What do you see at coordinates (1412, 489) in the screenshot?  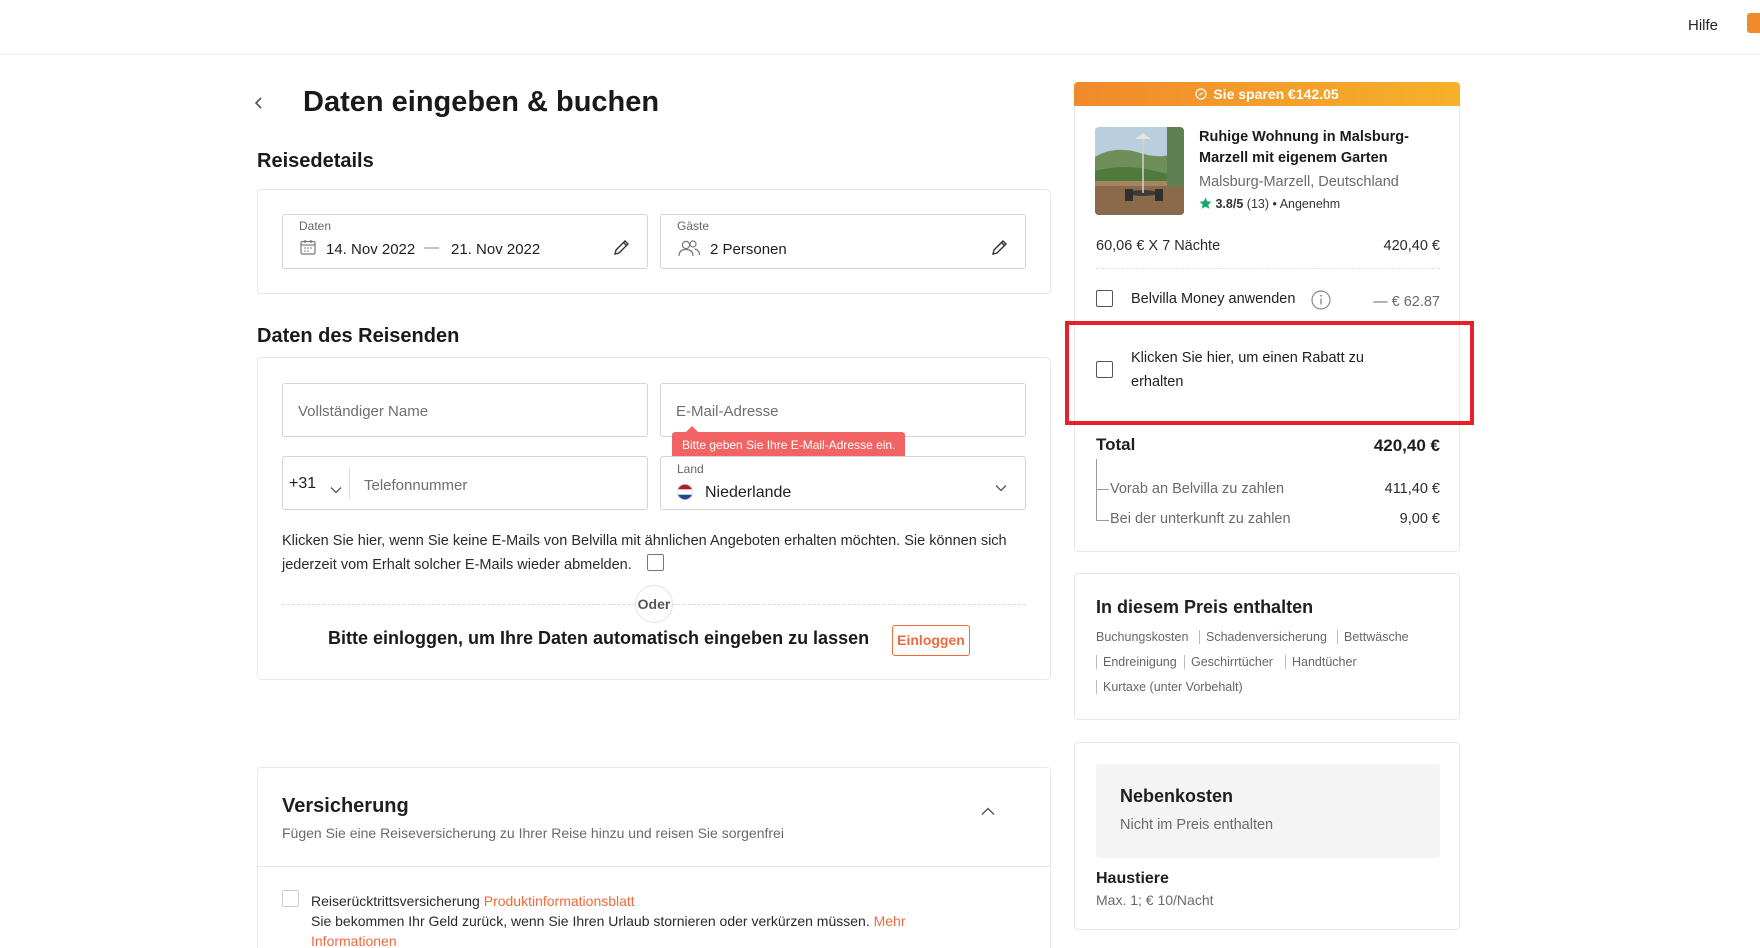 I see `prepay-value: 411,40 €` at bounding box center [1412, 489].